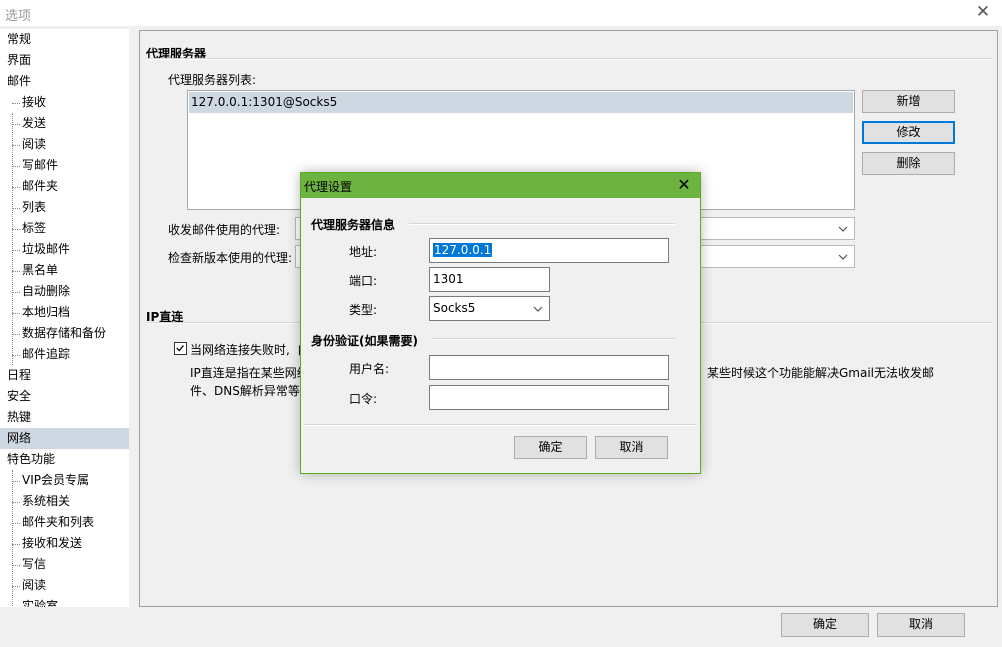  I want to click on window-title: 选项, so click(18, 16).